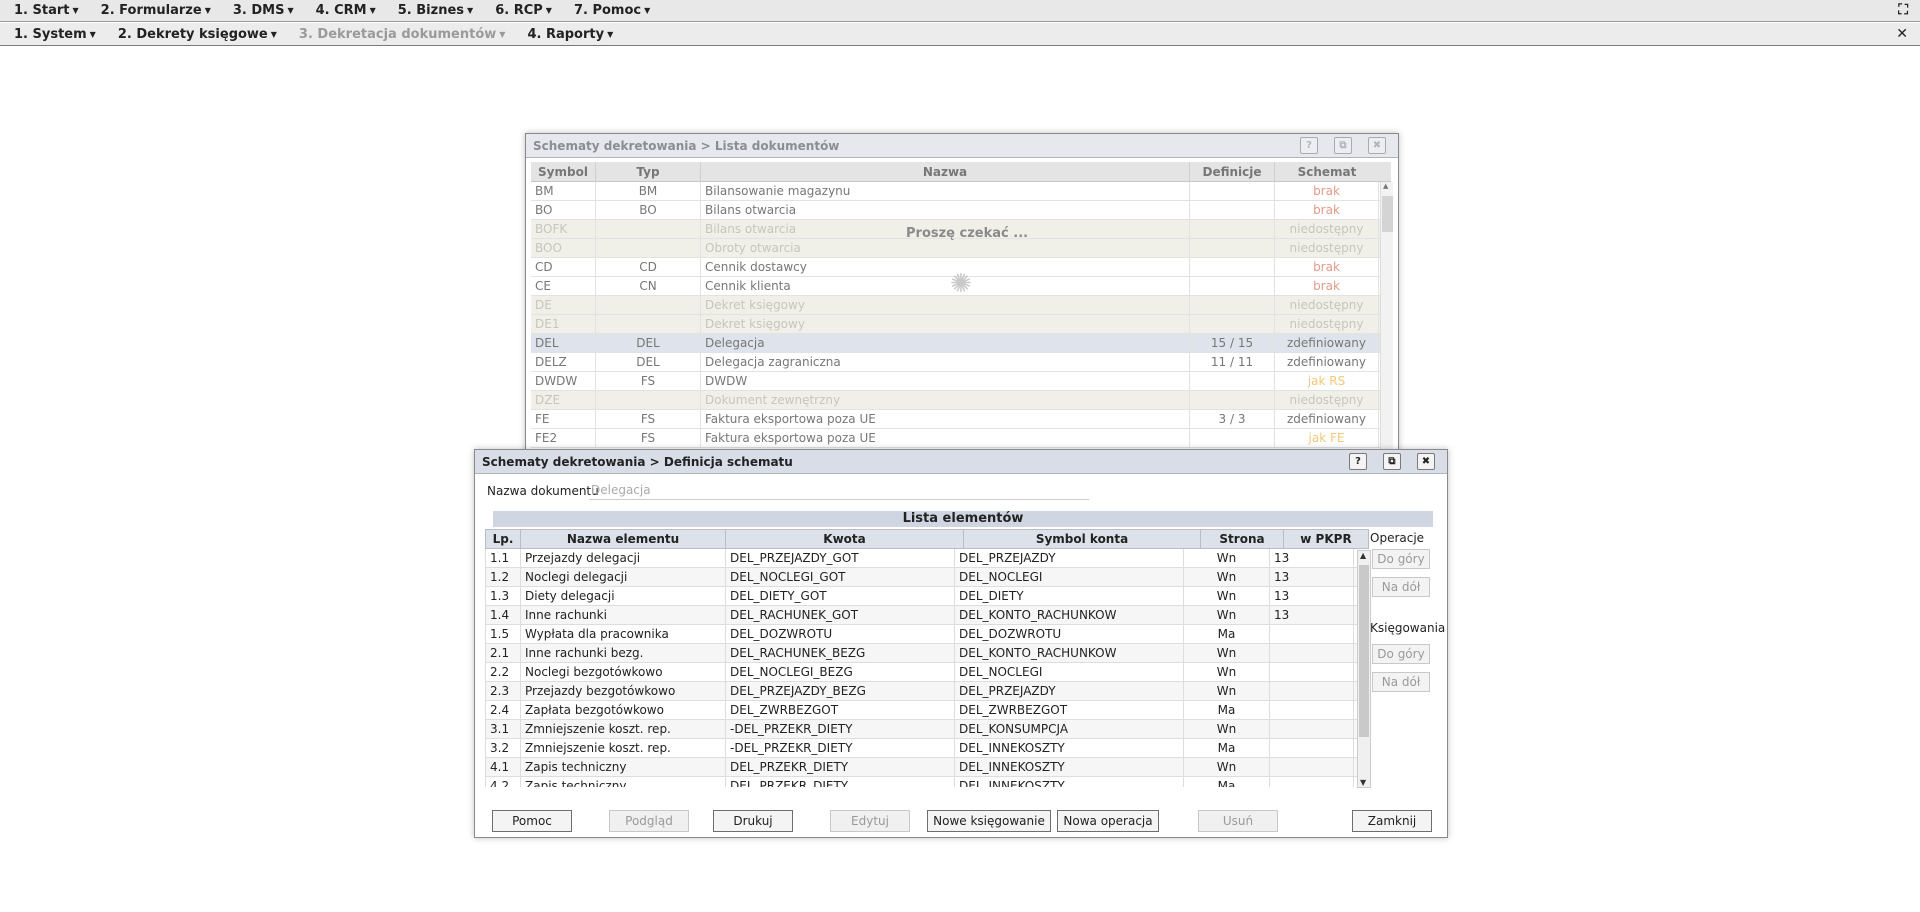 The image size is (1920, 912). Describe the element at coordinates (1401, 587) in the screenshot. I see `operation-down-button: Na dół` at that location.